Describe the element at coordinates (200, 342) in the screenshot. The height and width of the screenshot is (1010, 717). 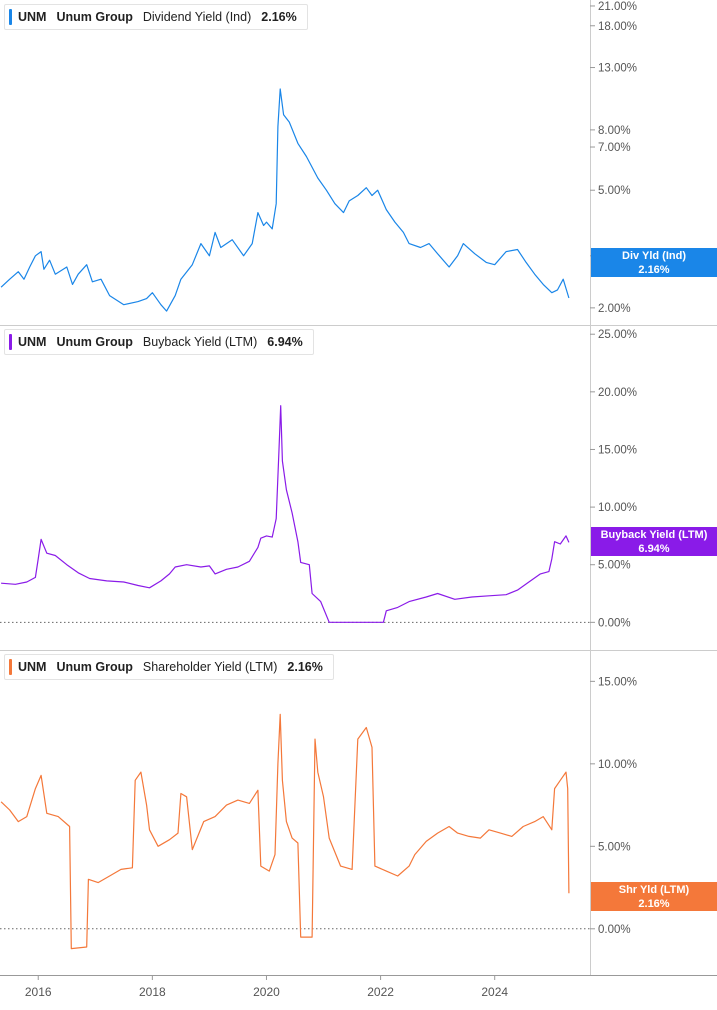
I see `legend-metric: Buyback Yield (LTM)` at that location.